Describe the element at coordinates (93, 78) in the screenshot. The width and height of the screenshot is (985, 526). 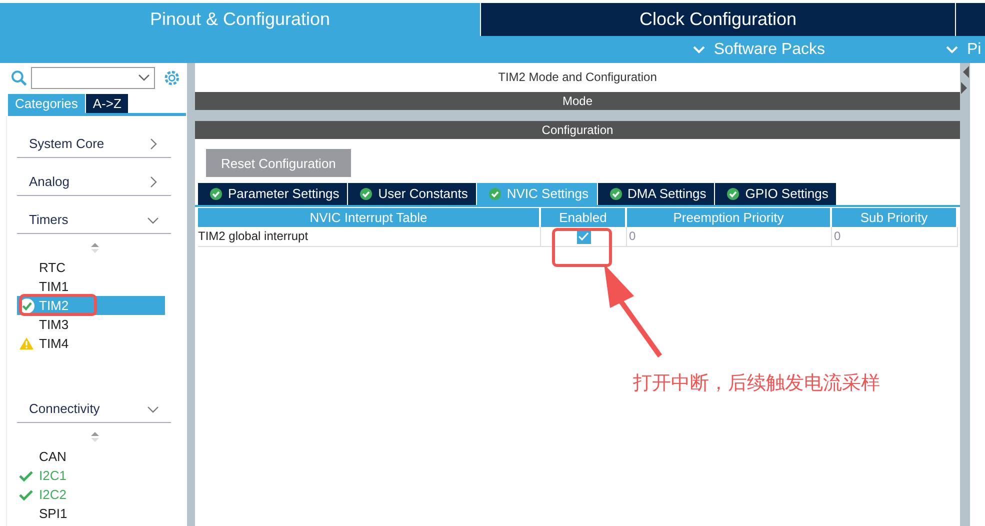
I see `search-field` at that location.